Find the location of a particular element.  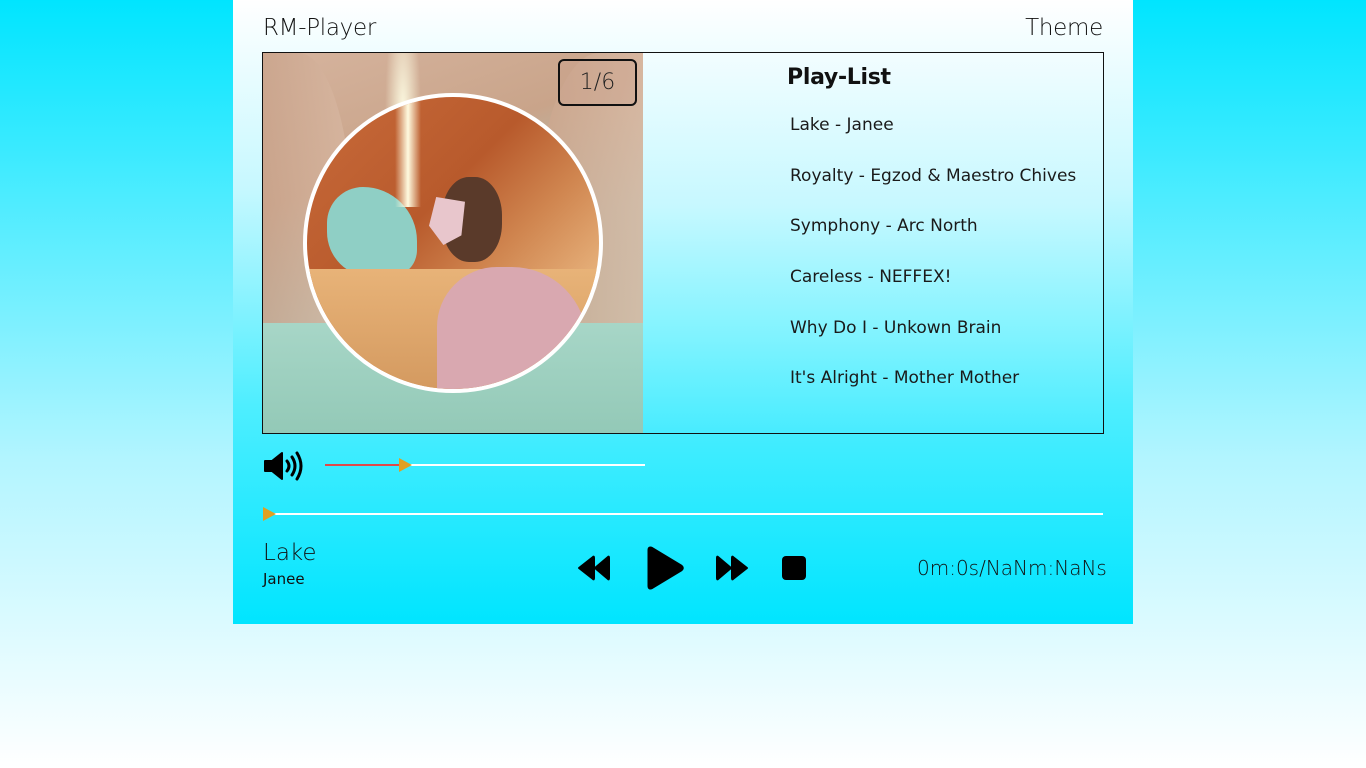

progress-control is located at coordinates (683, 514).